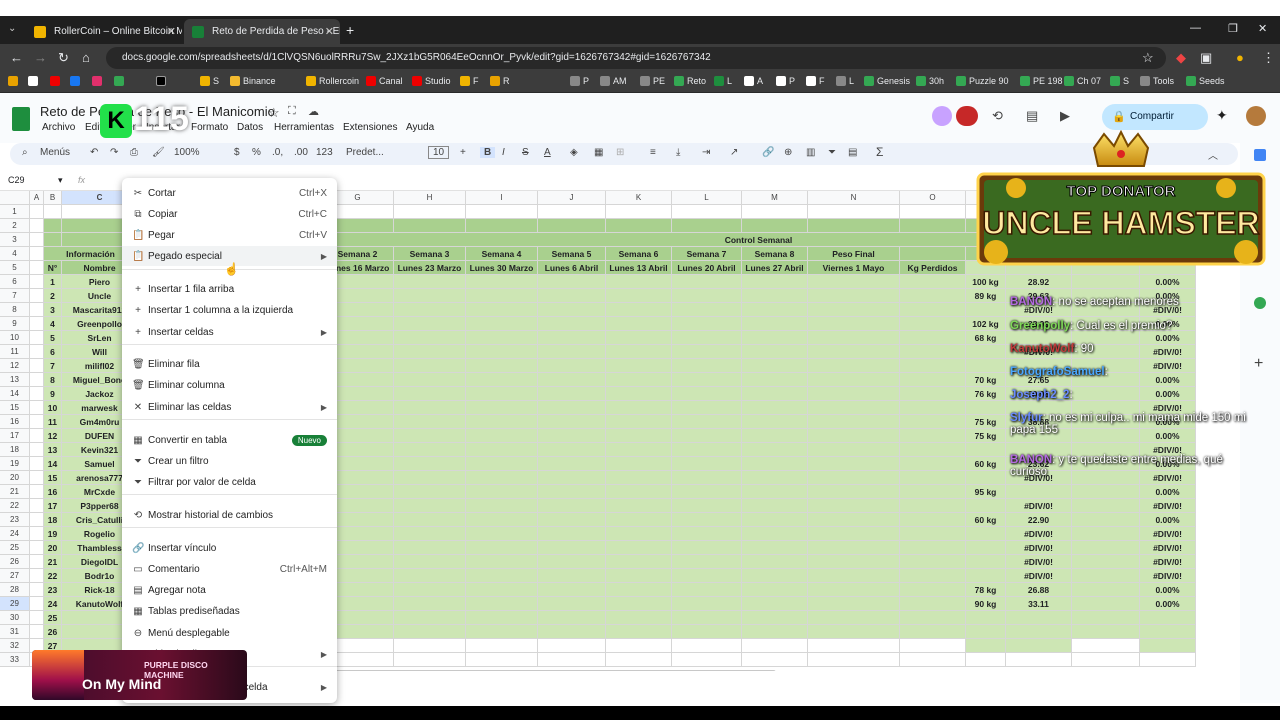 The width and height of the screenshot is (1280, 720). Describe the element at coordinates (15, 324) in the screenshot. I see `row-header: 9` at that location.